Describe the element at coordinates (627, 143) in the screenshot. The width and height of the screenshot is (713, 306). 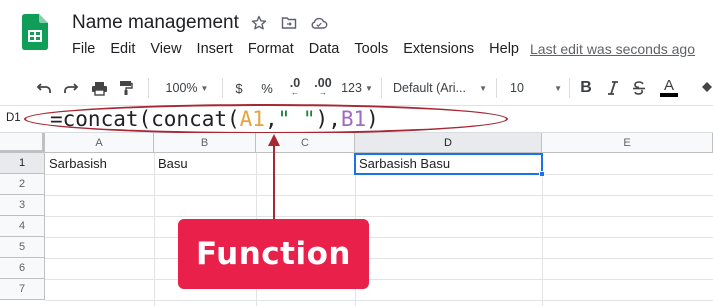
I see `column-header-e: E` at that location.